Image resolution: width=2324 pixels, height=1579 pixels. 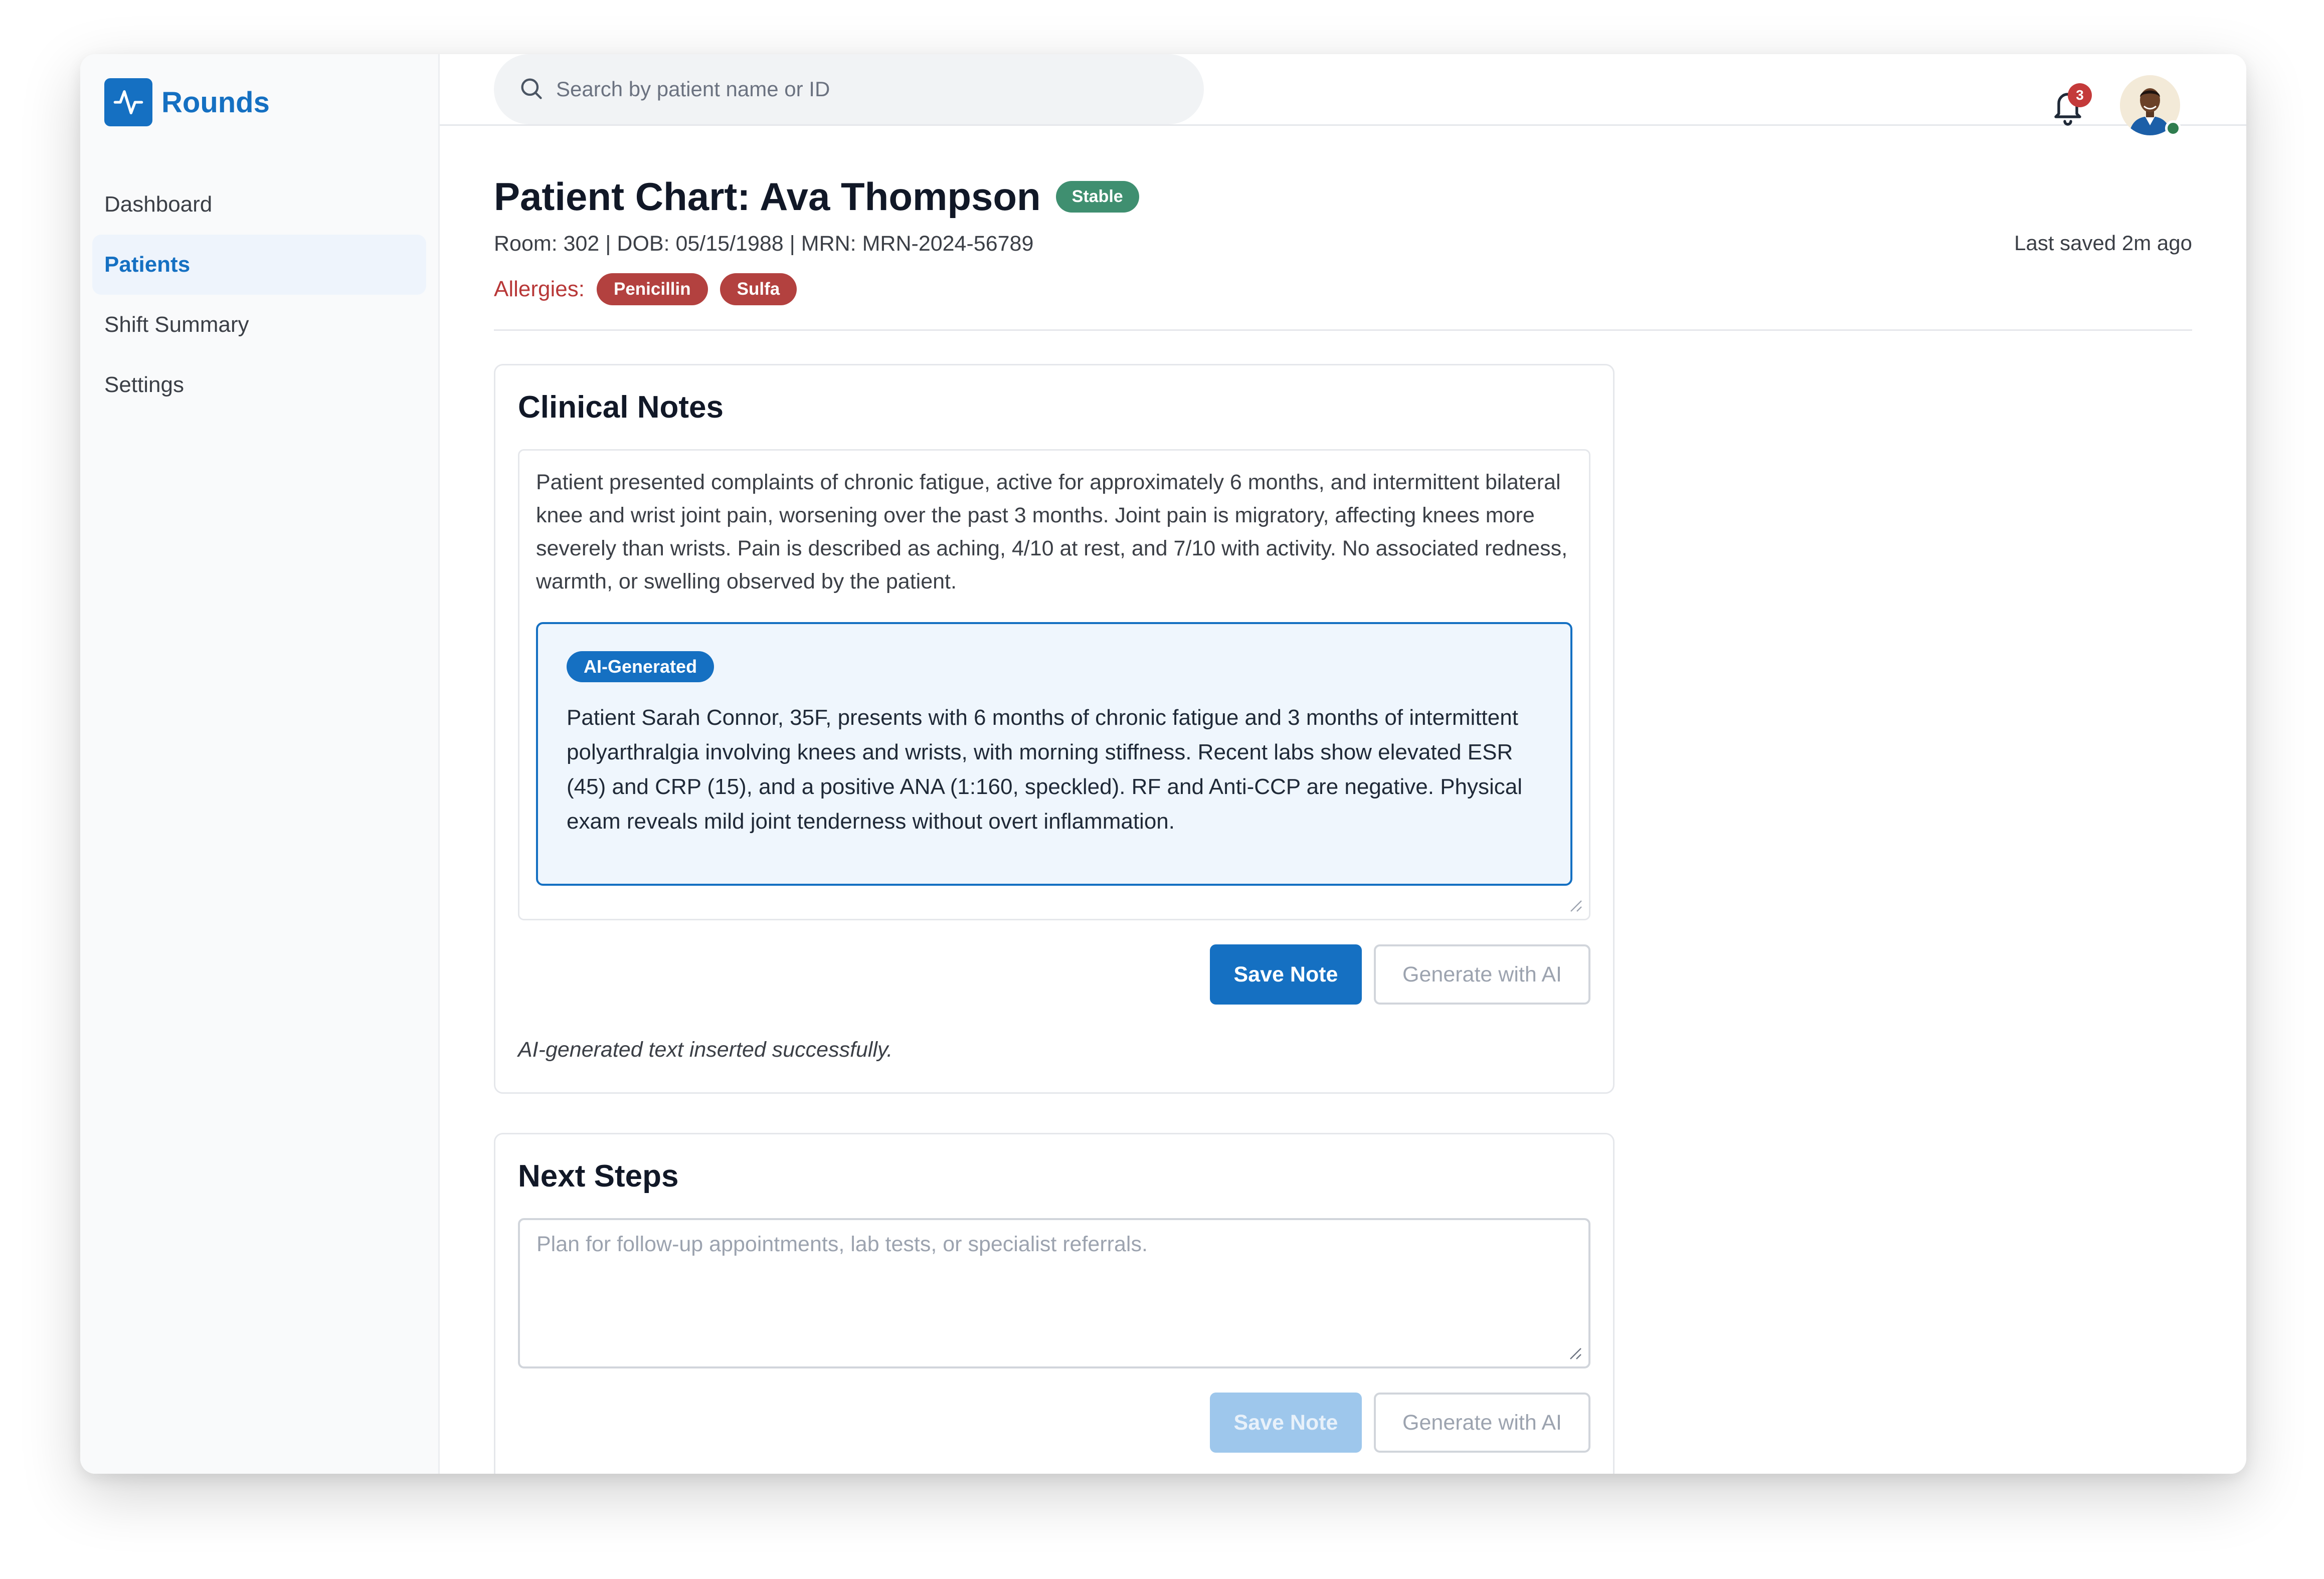 I want to click on sidebar-item-dashboard: Dashboard, so click(x=259, y=205).